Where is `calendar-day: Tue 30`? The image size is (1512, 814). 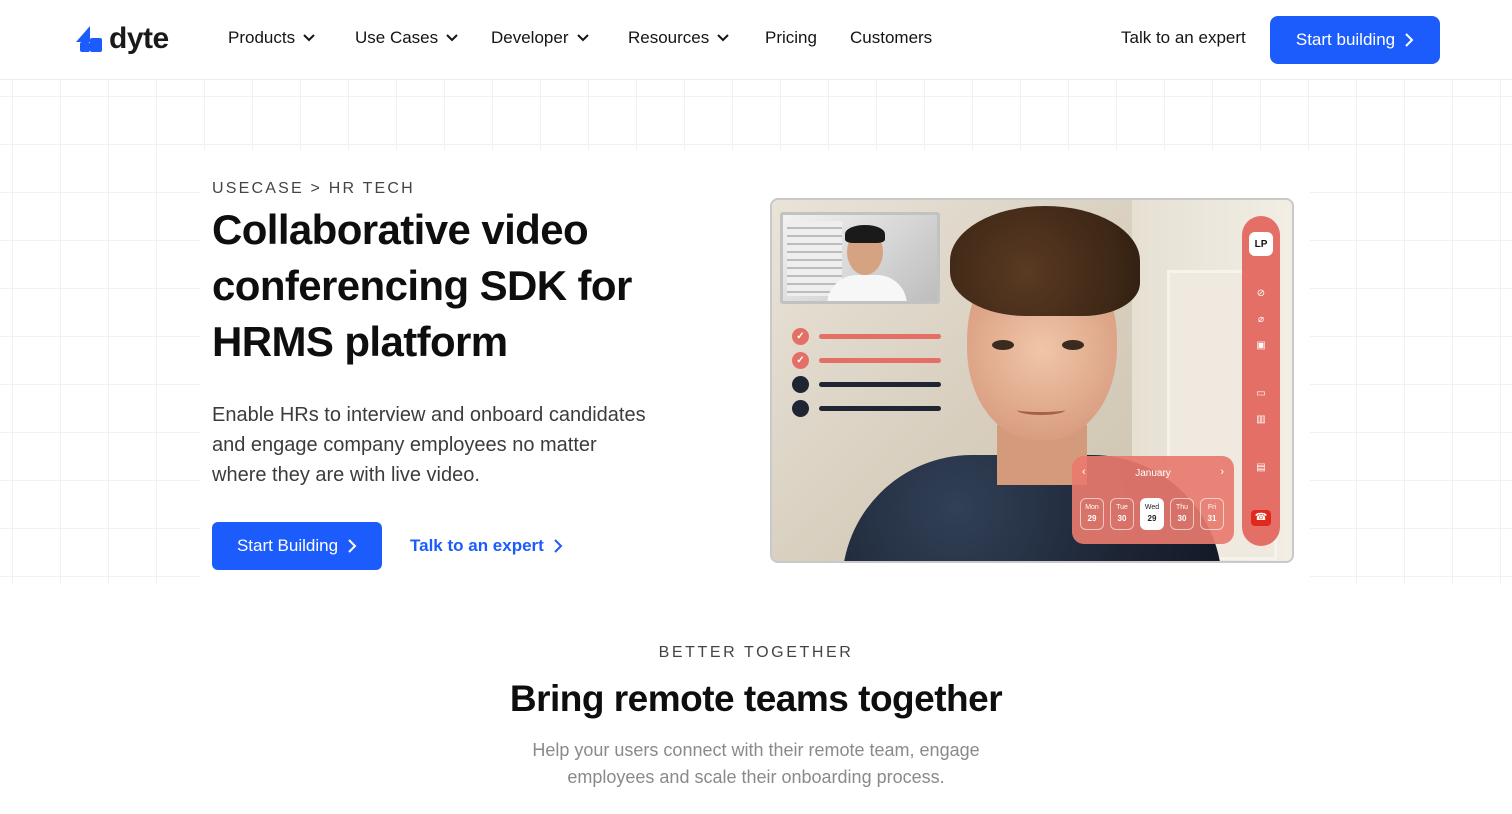 calendar-day: Tue 30 is located at coordinates (1122, 514).